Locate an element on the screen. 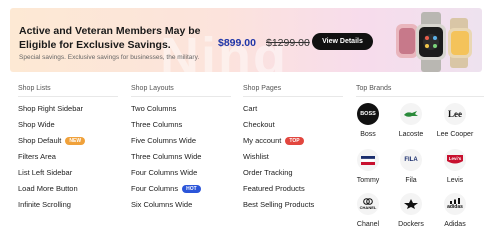 The width and height of the screenshot is (493, 247). menu-link-label: Six Columns Wide is located at coordinates (162, 204).